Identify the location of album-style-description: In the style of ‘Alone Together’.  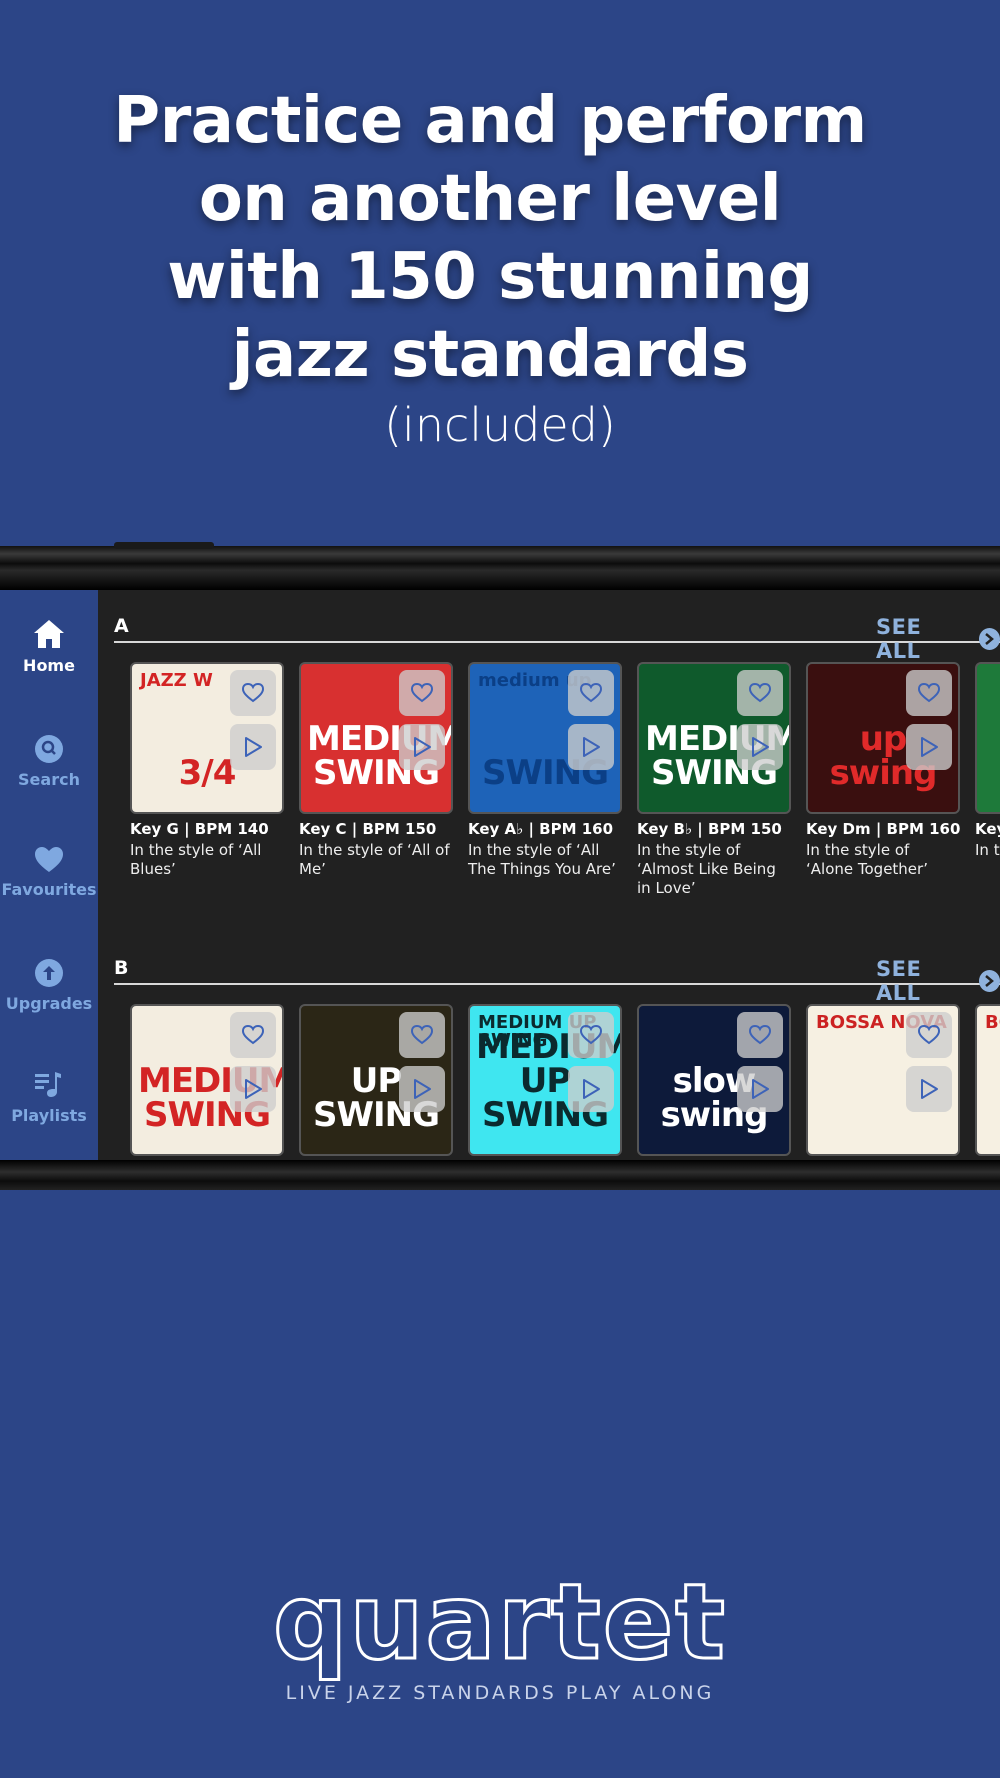
(867, 859).